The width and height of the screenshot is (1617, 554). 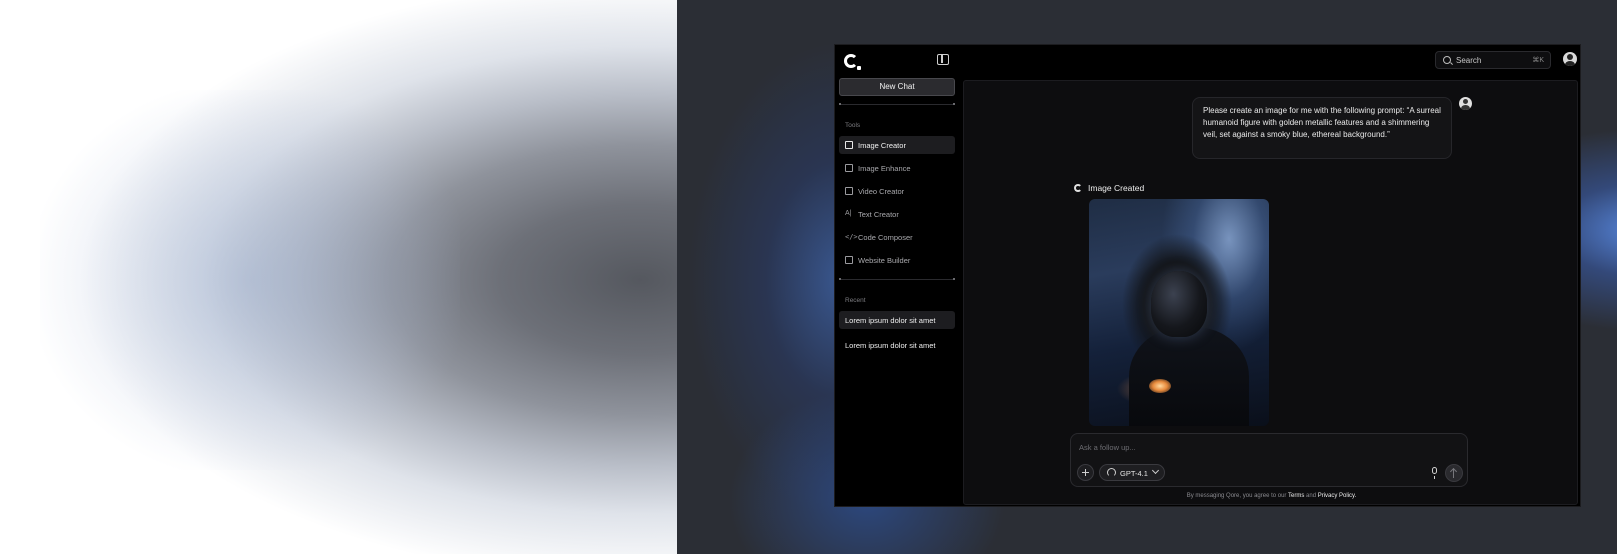 What do you see at coordinates (849, 191) in the screenshot?
I see `video-icon` at bounding box center [849, 191].